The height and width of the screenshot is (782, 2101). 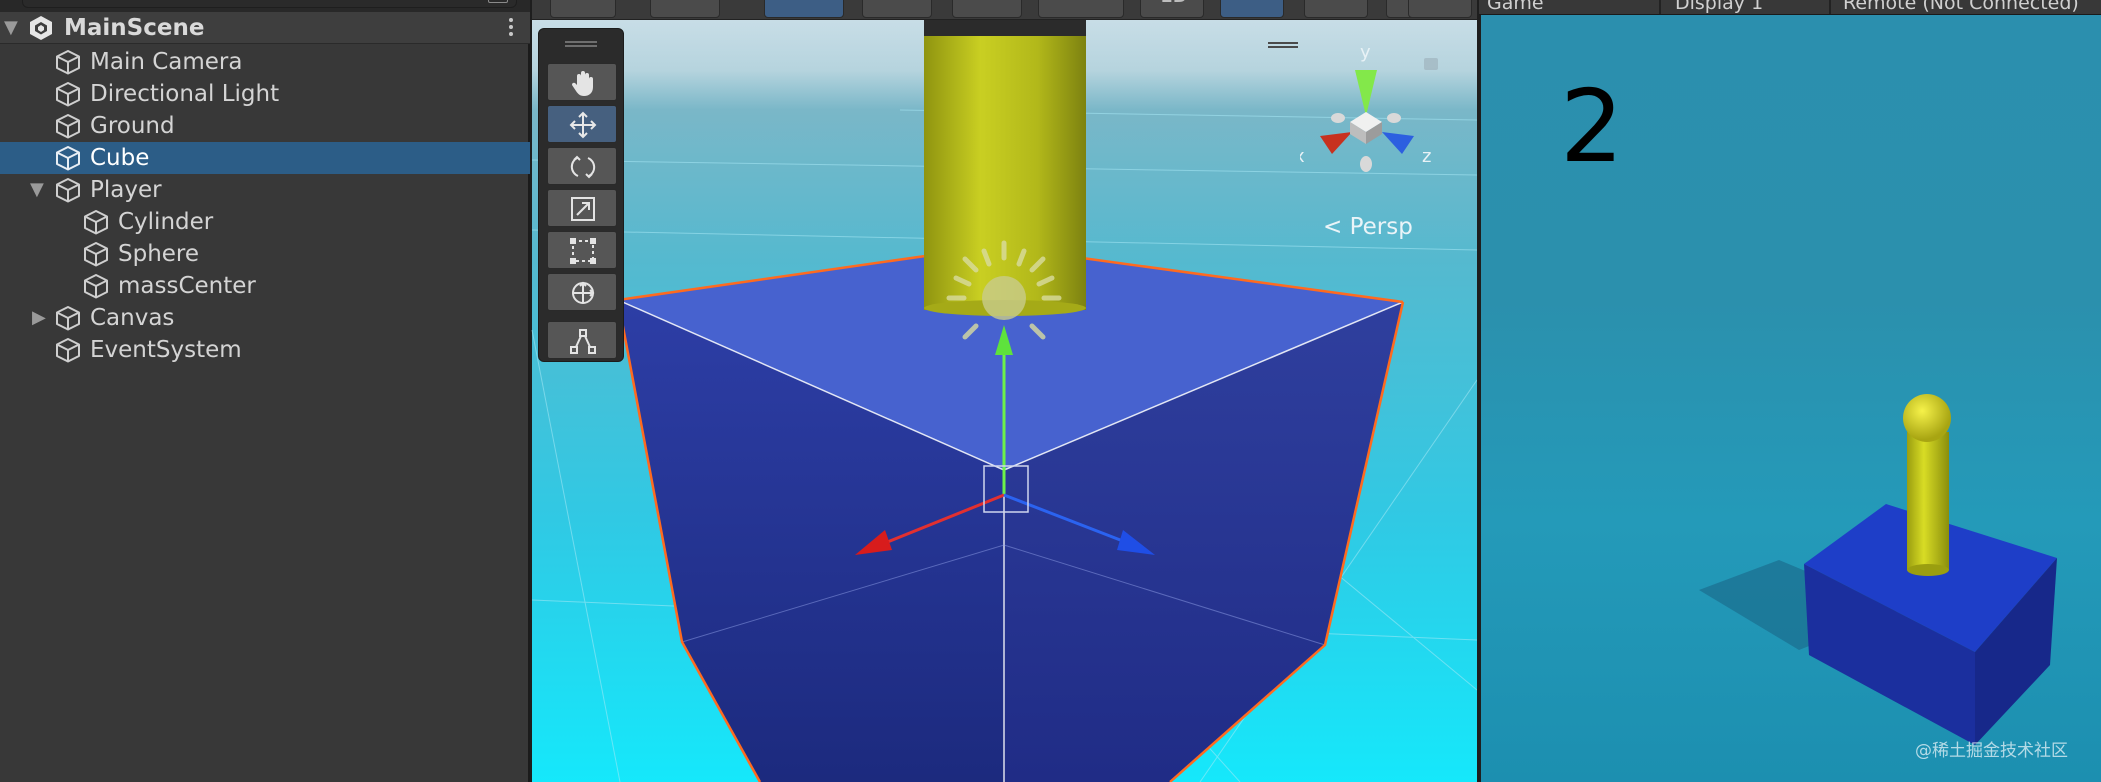 What do you see at coordinates (1365, 52) in the screenshot?
I see `gizmo-y-label: y` at bounding box center [1365, 52].